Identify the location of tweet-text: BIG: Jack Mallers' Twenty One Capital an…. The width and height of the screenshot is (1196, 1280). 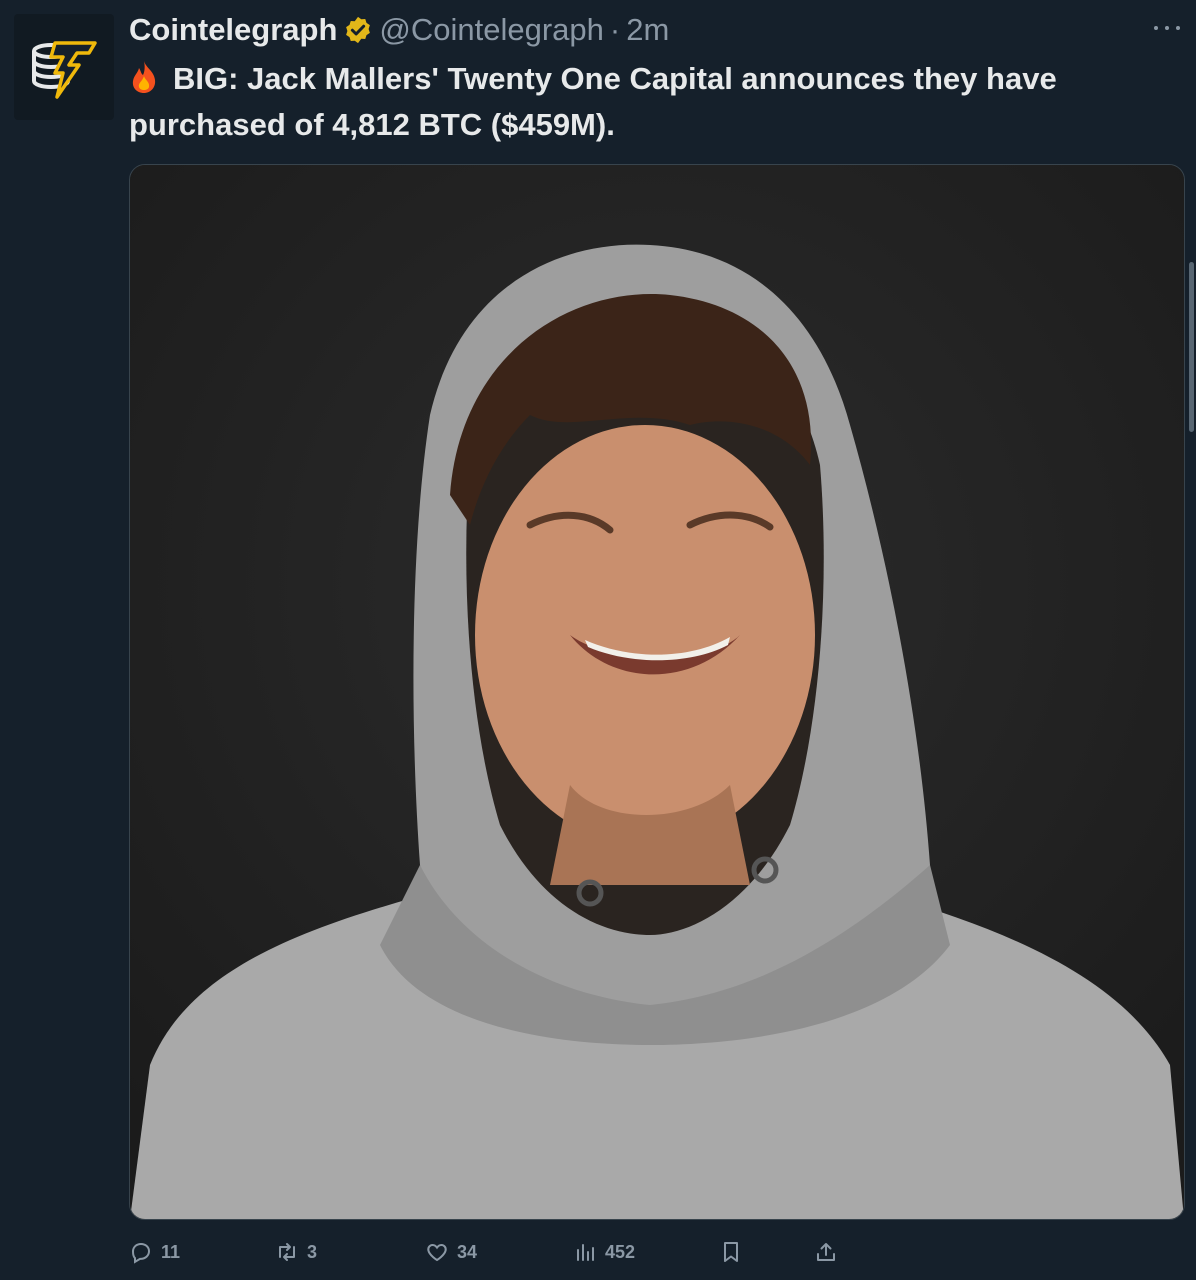
(593, 101).